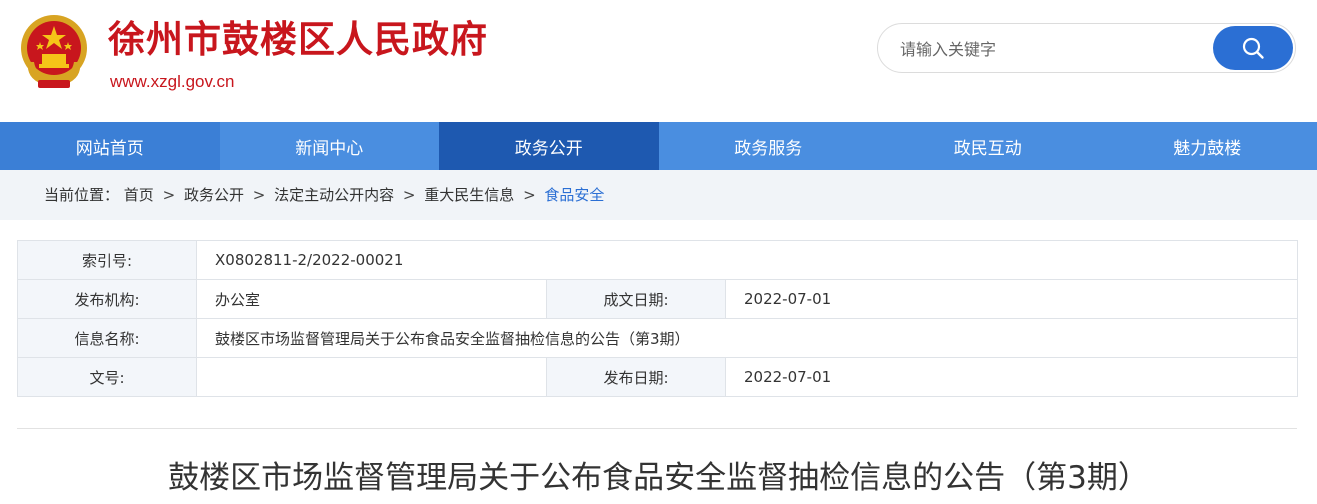 This screenshot has height=504, width=1317. What do you see at coordinates (107, 377) in the screenshot?
I see `doc-number-label: 文号:` at bounding box center [107, 377].